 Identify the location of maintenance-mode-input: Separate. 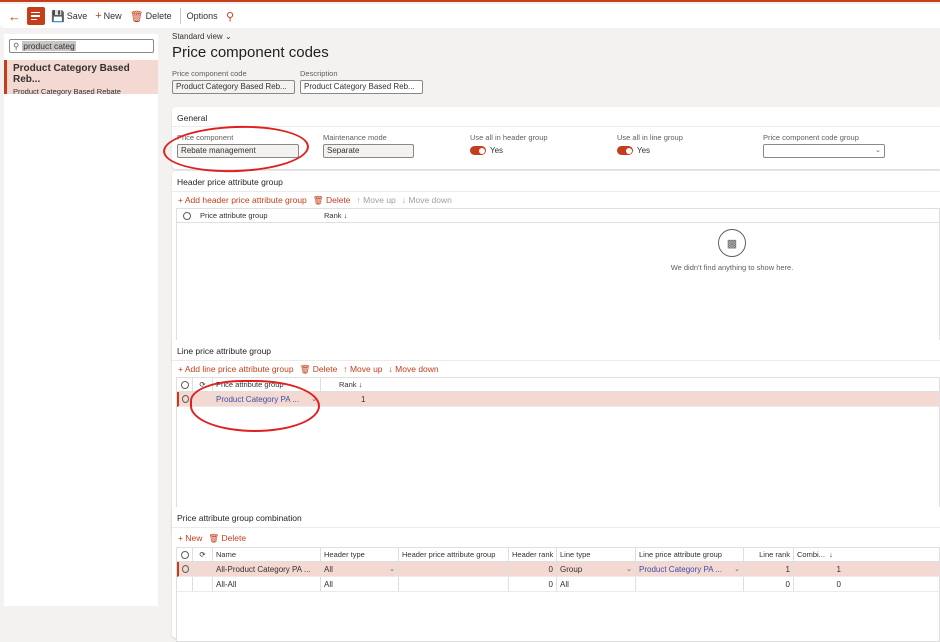
(368, 151).